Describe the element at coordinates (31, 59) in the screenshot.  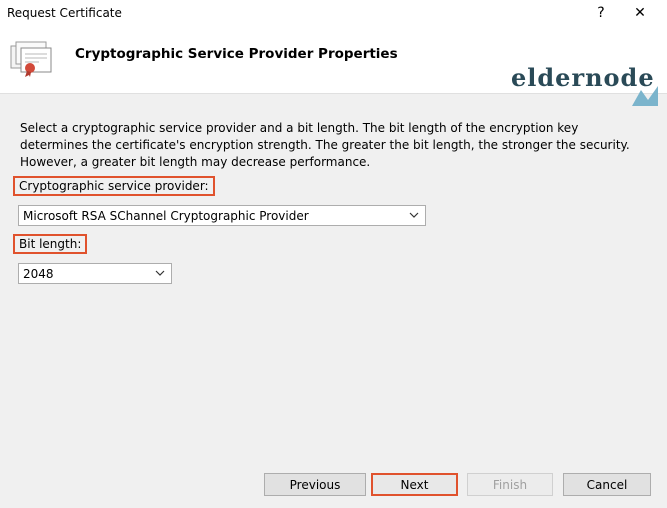
I see `certificate-icon` at that location.